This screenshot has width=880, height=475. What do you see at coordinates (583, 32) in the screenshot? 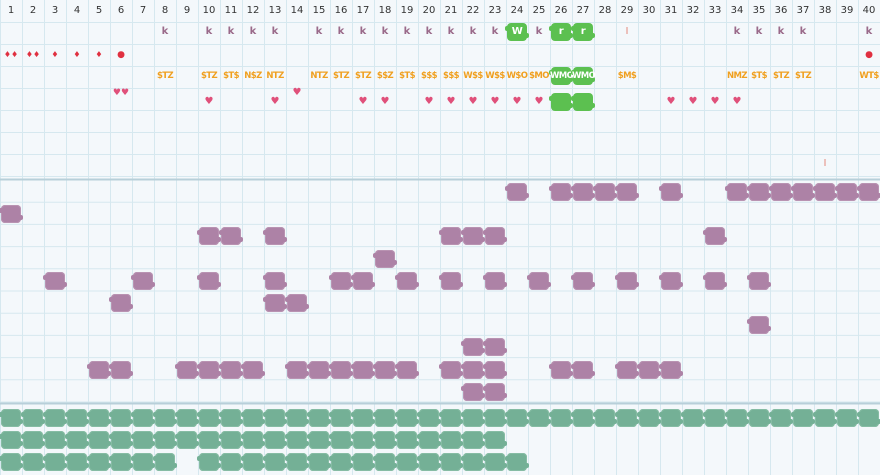
I see `habit-mark-bright: r` at bounding box center [583, 32].